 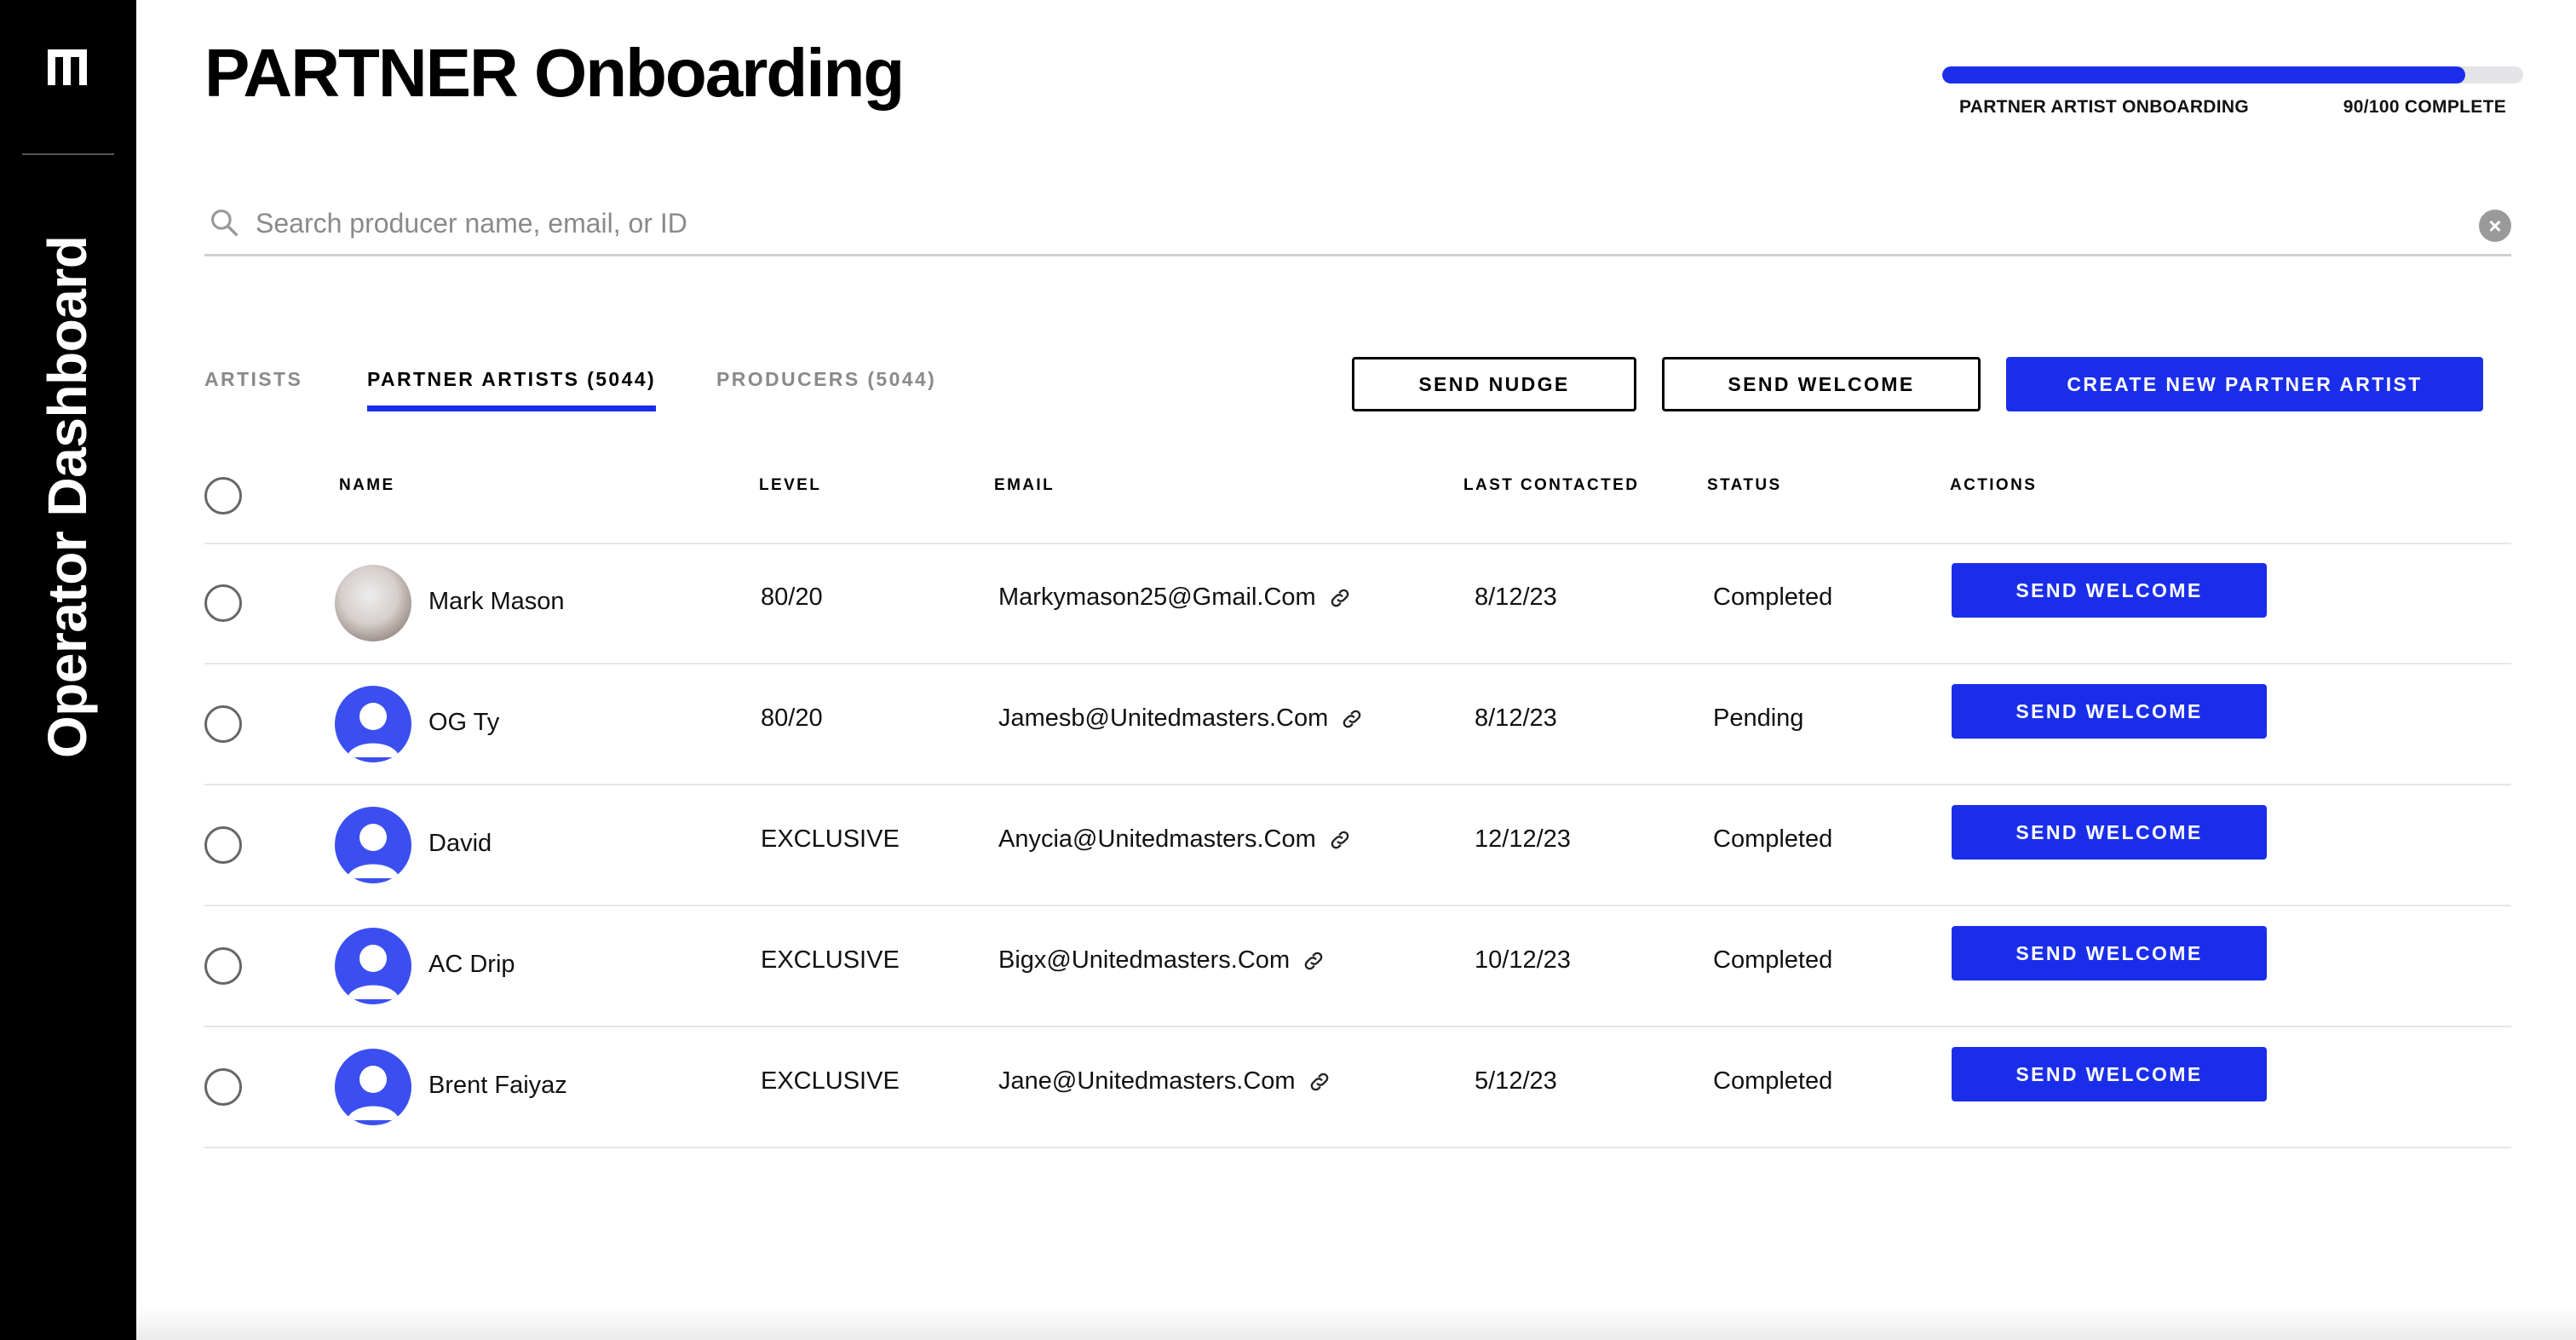 What do you see at coordinates (224, 222) in the screenshot?
I see `search-icon` at bounding box center [224, 222].